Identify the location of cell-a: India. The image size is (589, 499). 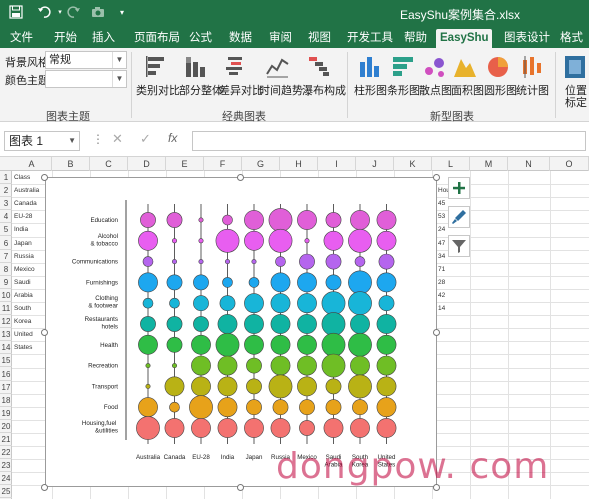
(21, 229).